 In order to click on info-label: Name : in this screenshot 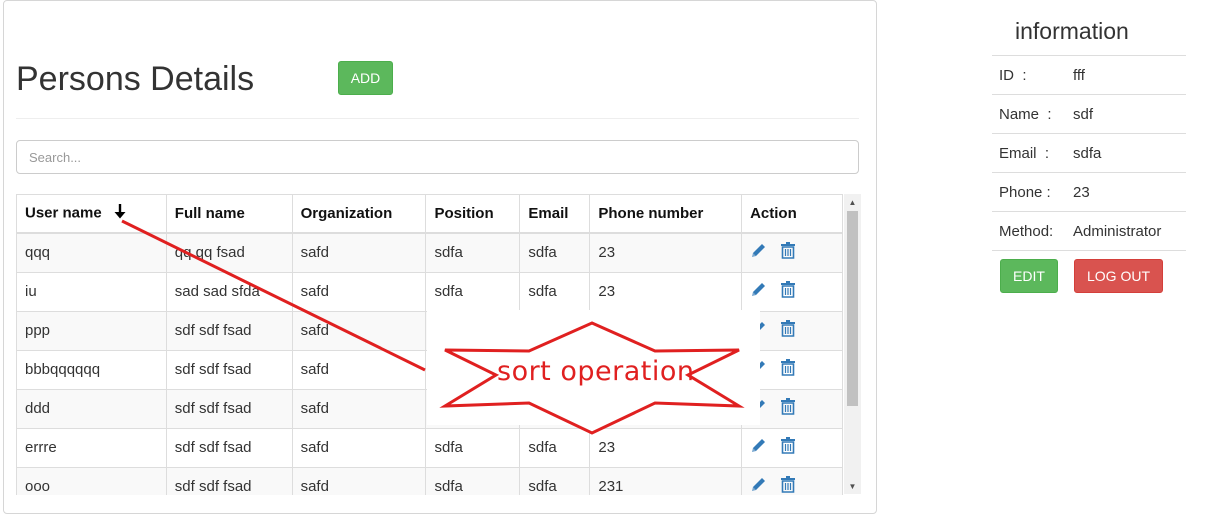, I will do `click(1025, 114)`.